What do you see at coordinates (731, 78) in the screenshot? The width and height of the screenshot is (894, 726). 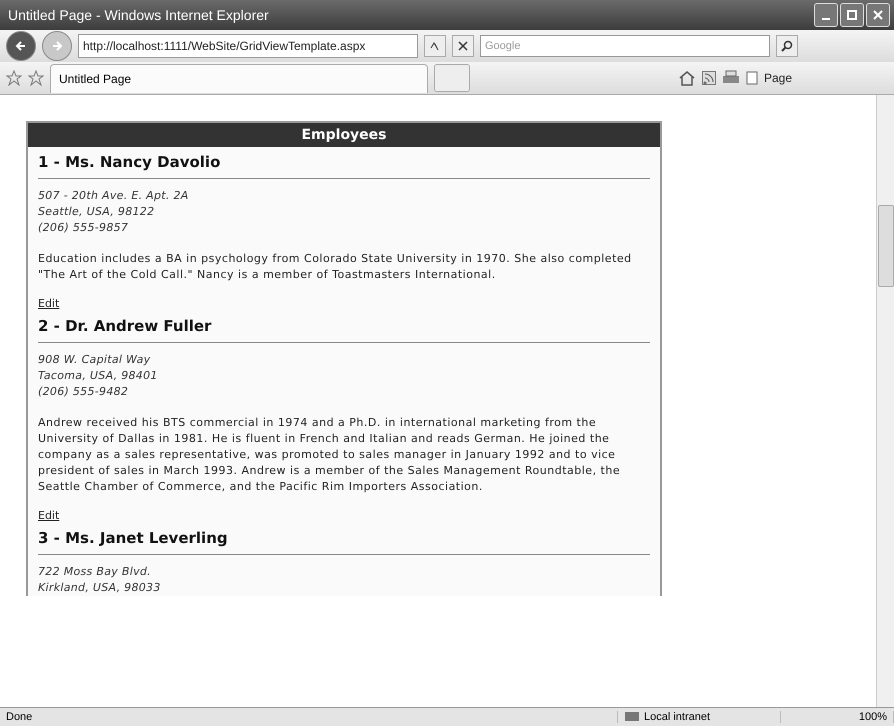 I see `printer-icon` at bounding box center [731, 78].